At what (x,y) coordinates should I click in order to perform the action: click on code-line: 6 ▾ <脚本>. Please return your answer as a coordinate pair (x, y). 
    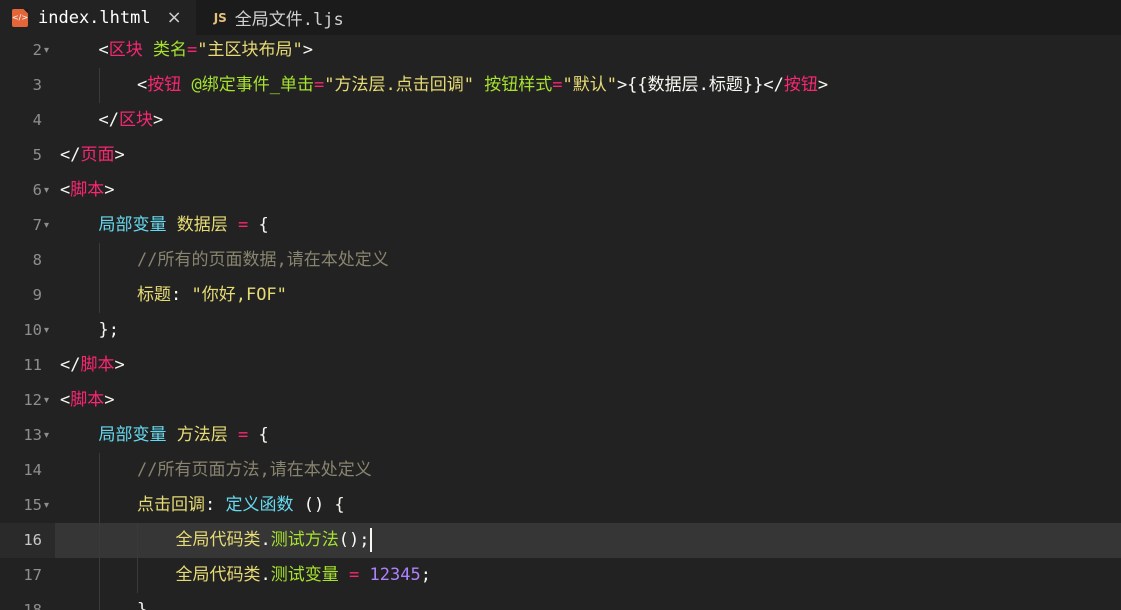
    Looking at the image, I should click on (560, 190).